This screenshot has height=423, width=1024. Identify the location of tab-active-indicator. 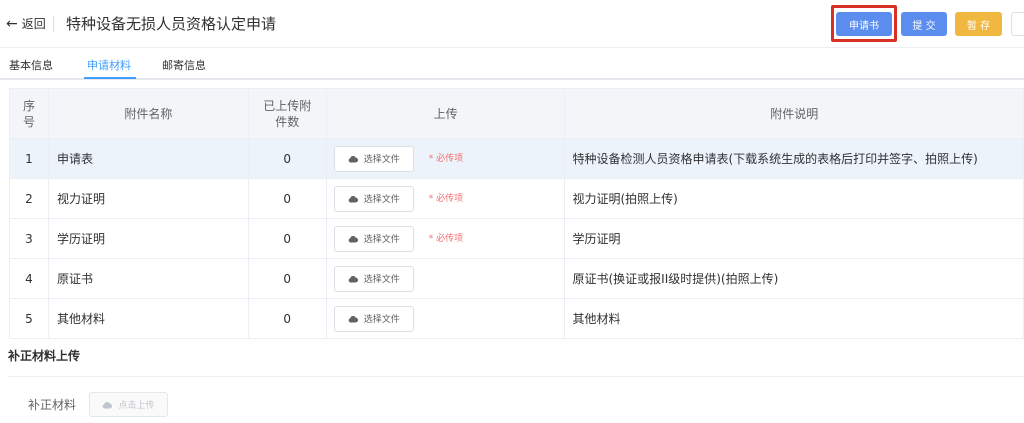
(110, 78).